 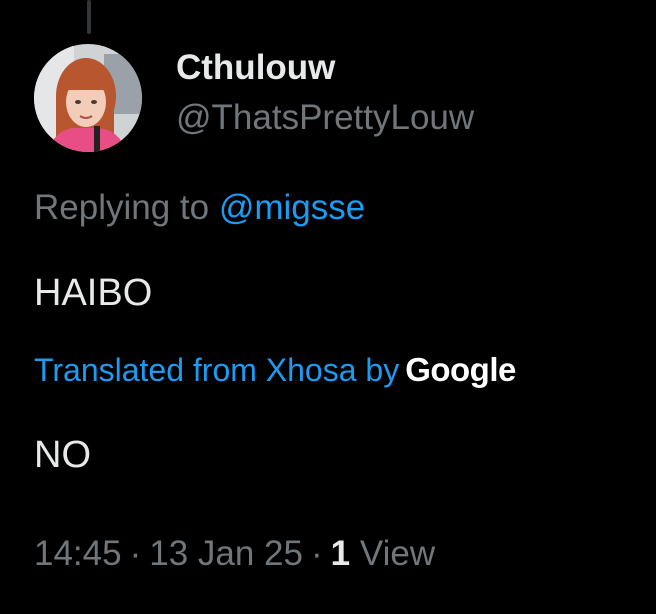 What do you see at coordinates (62, 455) in the screenshot?
I see `translated-text: NO` at bounding box center [62, 455].